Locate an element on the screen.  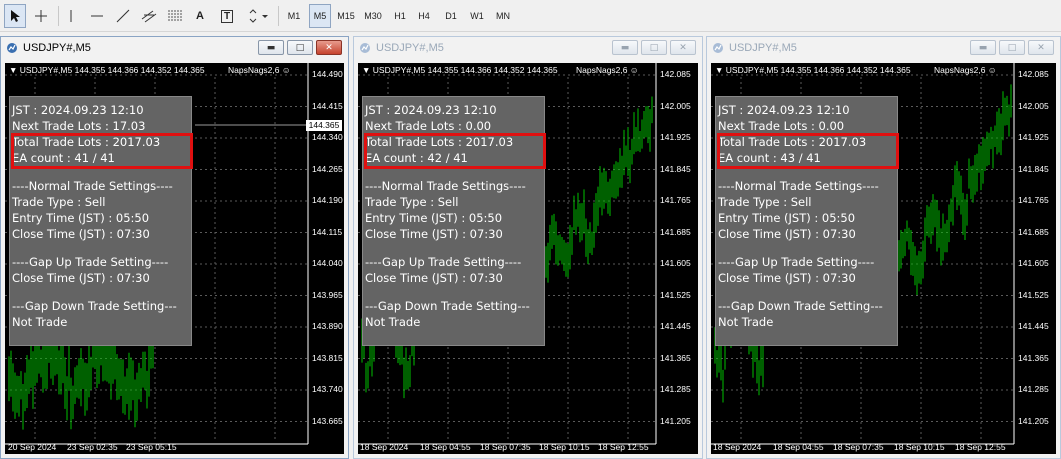
cursor-icon is located at coordinates (15, 16).